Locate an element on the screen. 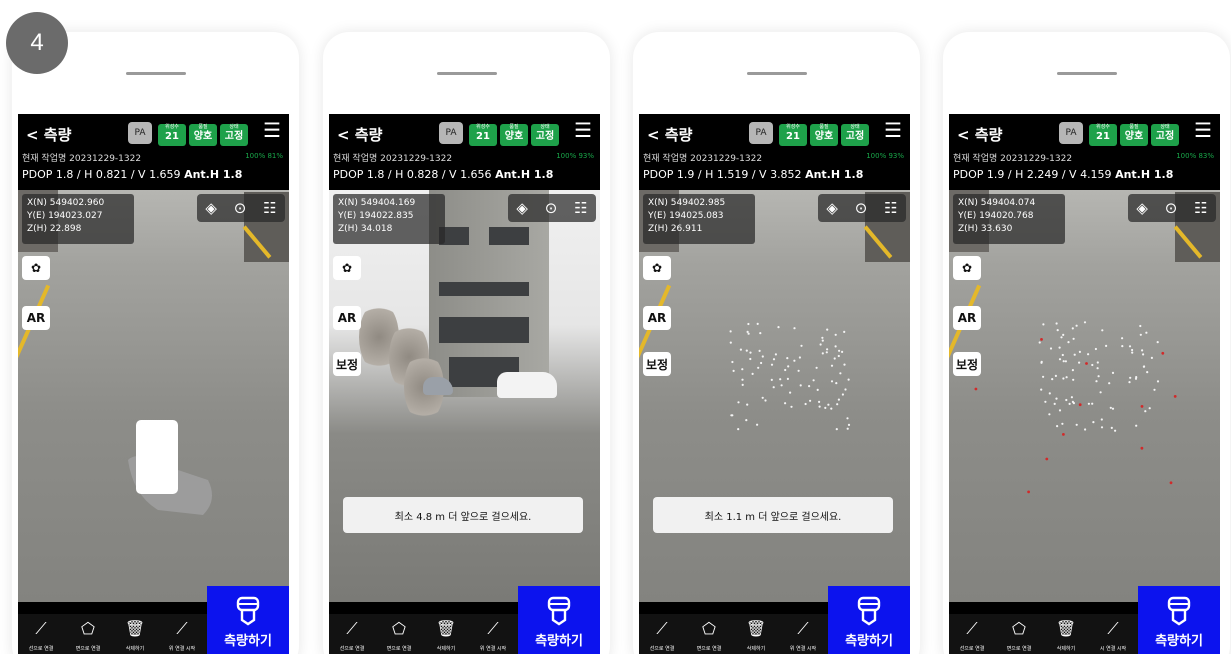 This screenshot has width=1231, height=654. notch-bar is located at coordinates (776, 73).